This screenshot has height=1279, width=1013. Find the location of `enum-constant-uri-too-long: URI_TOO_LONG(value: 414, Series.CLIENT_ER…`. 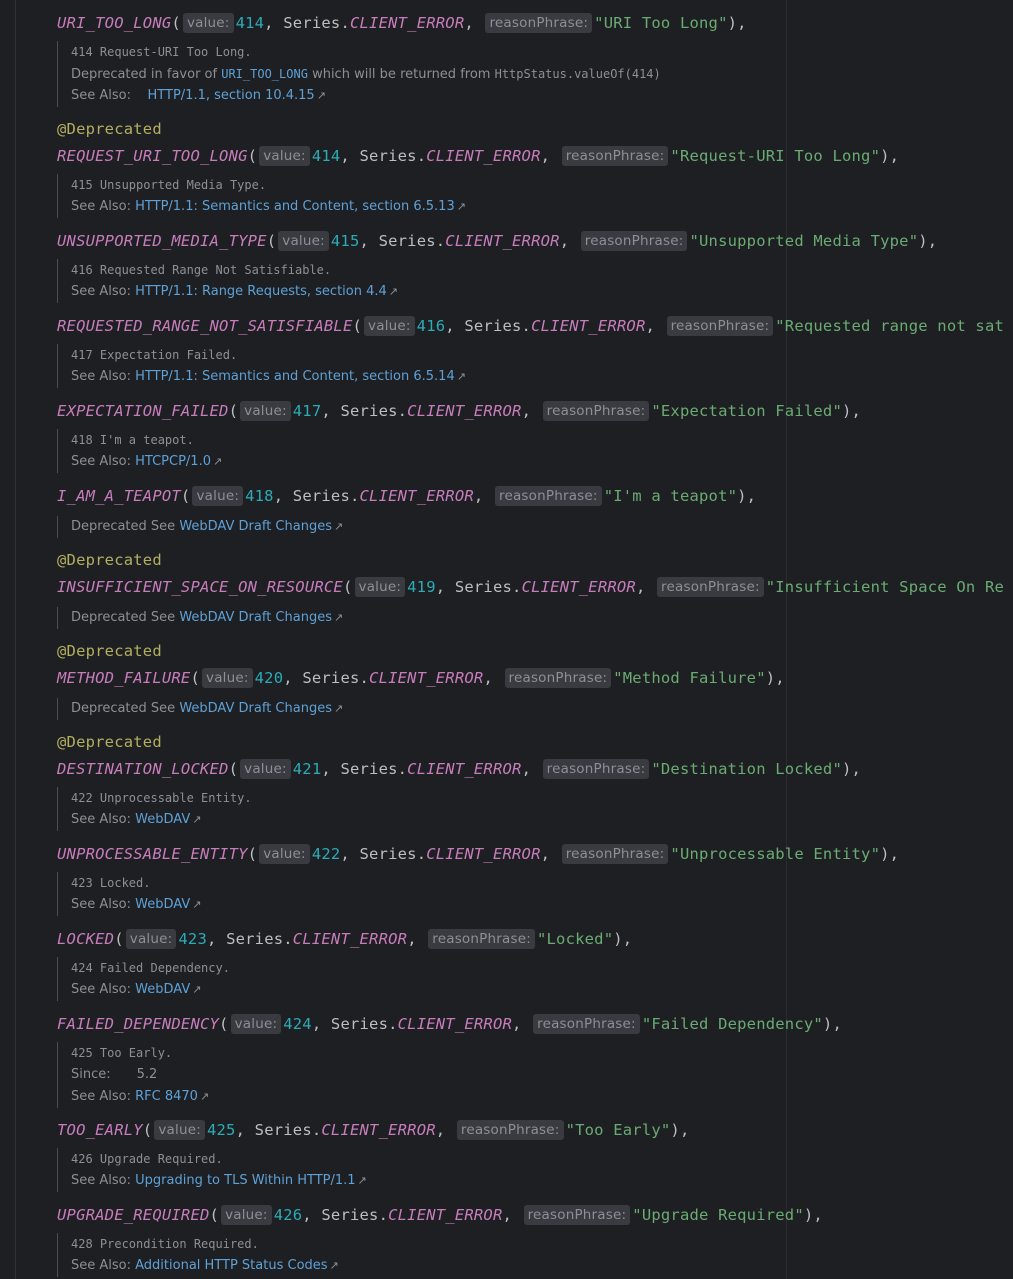

enum-constant-uri-too-long: URI_TOO_LONG(value: 414, Series.CLIENT_ER… is located at coordinates (402, 23).